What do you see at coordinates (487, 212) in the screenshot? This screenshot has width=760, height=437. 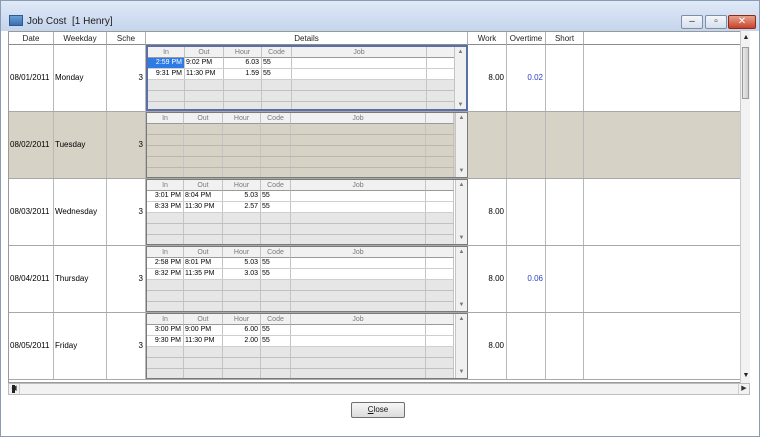 I see `work-cell: 8.00` at bounding box center [487, 212].